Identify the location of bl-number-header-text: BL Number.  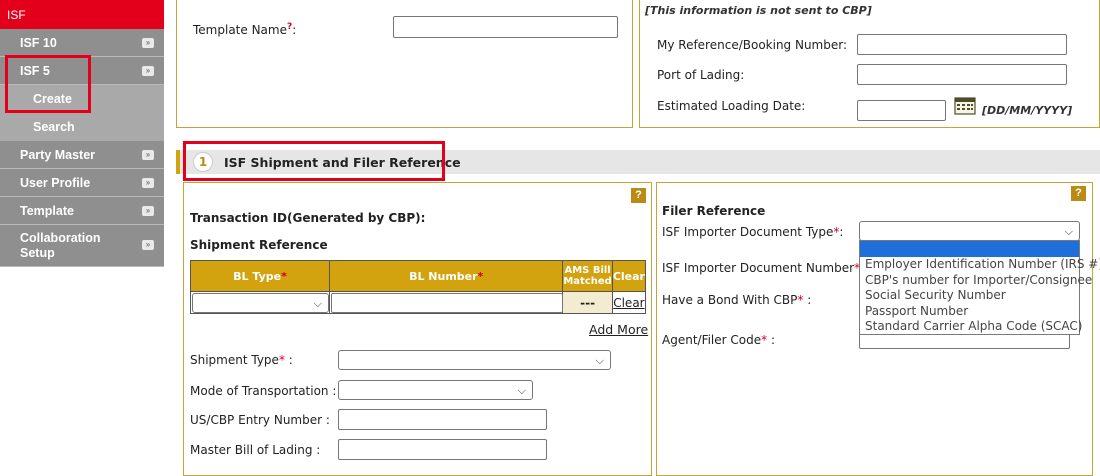
(443, 276).